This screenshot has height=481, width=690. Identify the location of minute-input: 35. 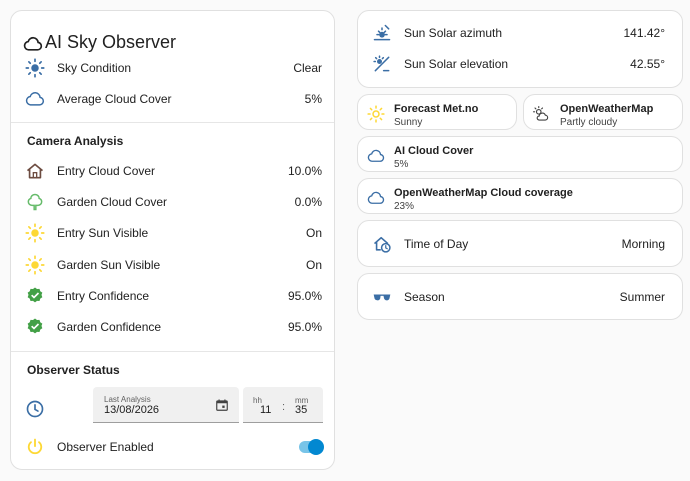
(301, 410).